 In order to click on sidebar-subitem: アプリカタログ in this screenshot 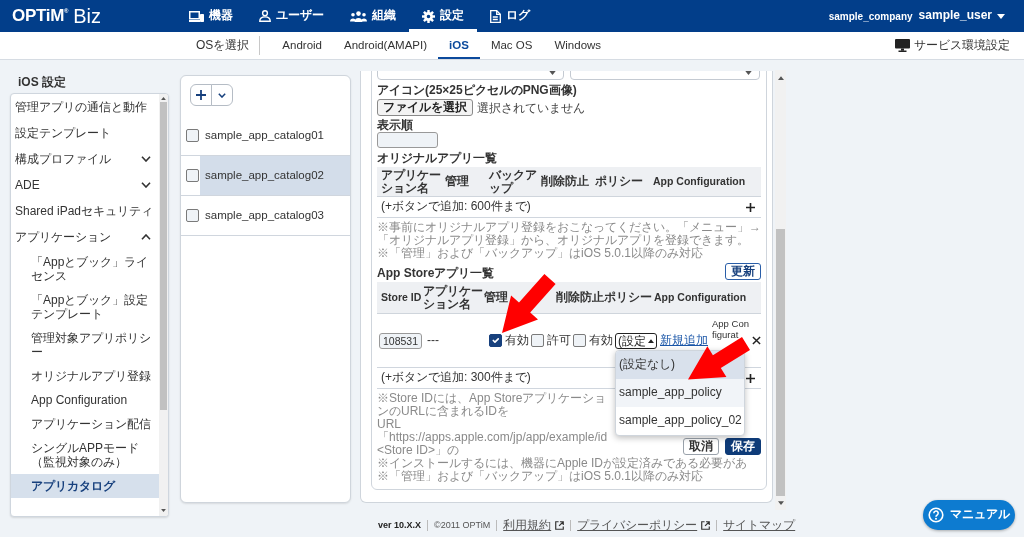, I will do `click(85, 486)`.